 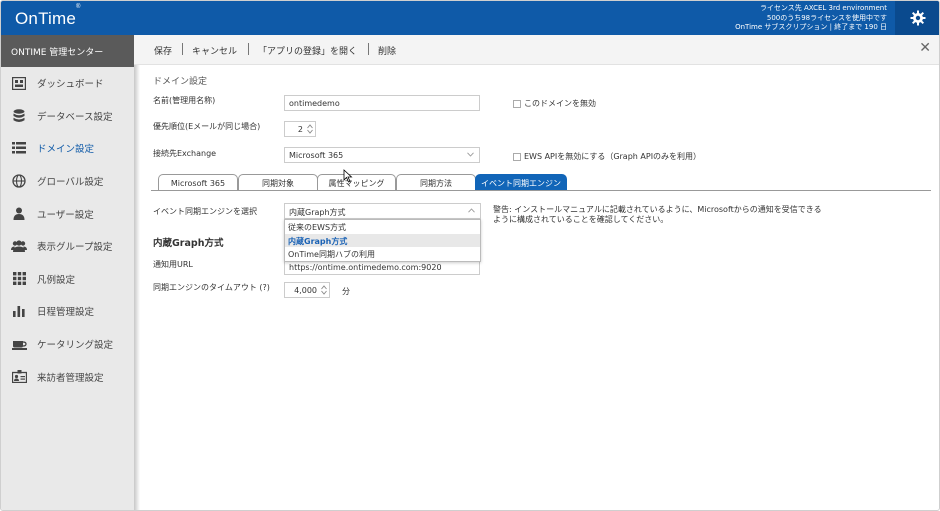 What do you see at coordinates (19, 279) in the screenshot?
I see `legend-icon` at bounding box center [19, 279].